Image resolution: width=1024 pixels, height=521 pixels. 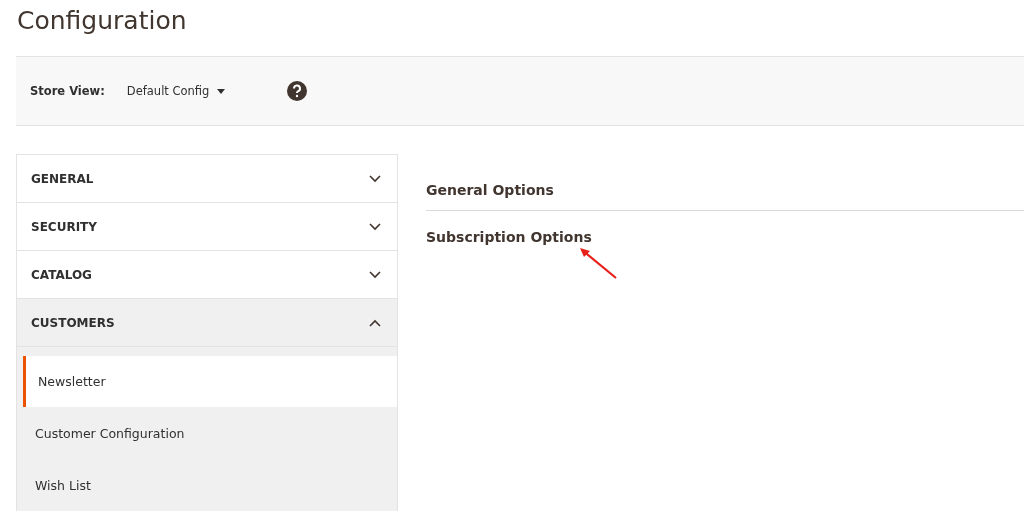 I want to click on group-heading: Subscription Options, so click(x=725, y=228).